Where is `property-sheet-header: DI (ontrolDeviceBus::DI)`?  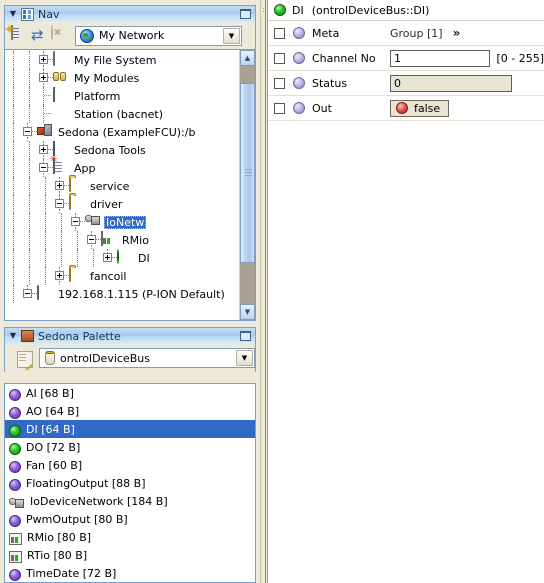 property-sheet-header: DI (ontrolDeviceBus::DI) is located at coordinates (406, 10).